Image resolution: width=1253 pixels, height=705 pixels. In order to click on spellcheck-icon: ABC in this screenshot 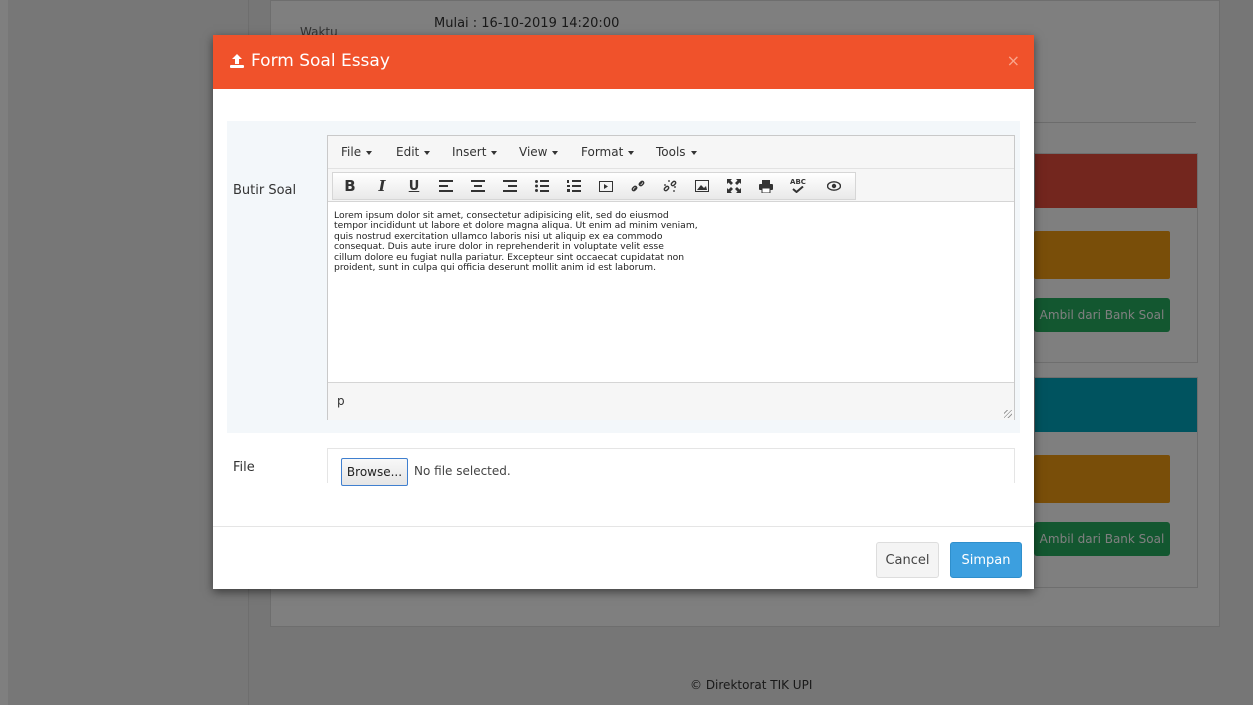, I will do `click(798, 186)`.